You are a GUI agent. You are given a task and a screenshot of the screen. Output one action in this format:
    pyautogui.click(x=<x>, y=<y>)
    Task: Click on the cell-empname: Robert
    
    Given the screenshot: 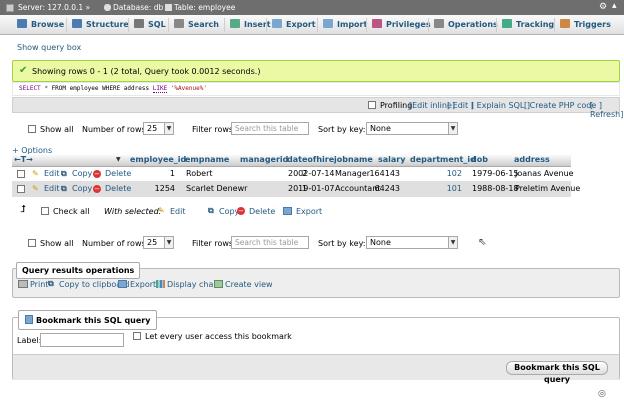 What is the action you would take?
    pyautogui.click(x=199, y=173)
    